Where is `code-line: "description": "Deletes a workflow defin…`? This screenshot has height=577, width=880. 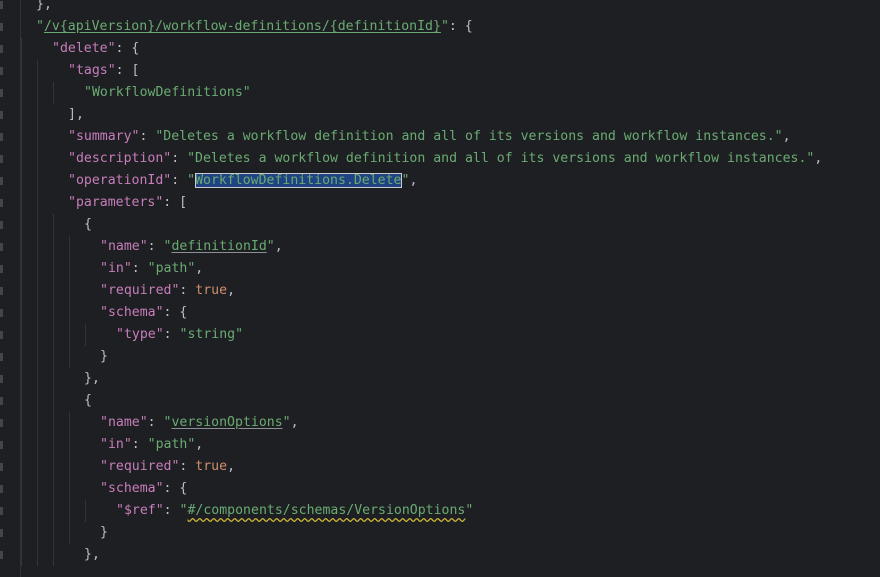
code-line: "description": "Deletes a workflow defin… is located at coordinates (440, 159).